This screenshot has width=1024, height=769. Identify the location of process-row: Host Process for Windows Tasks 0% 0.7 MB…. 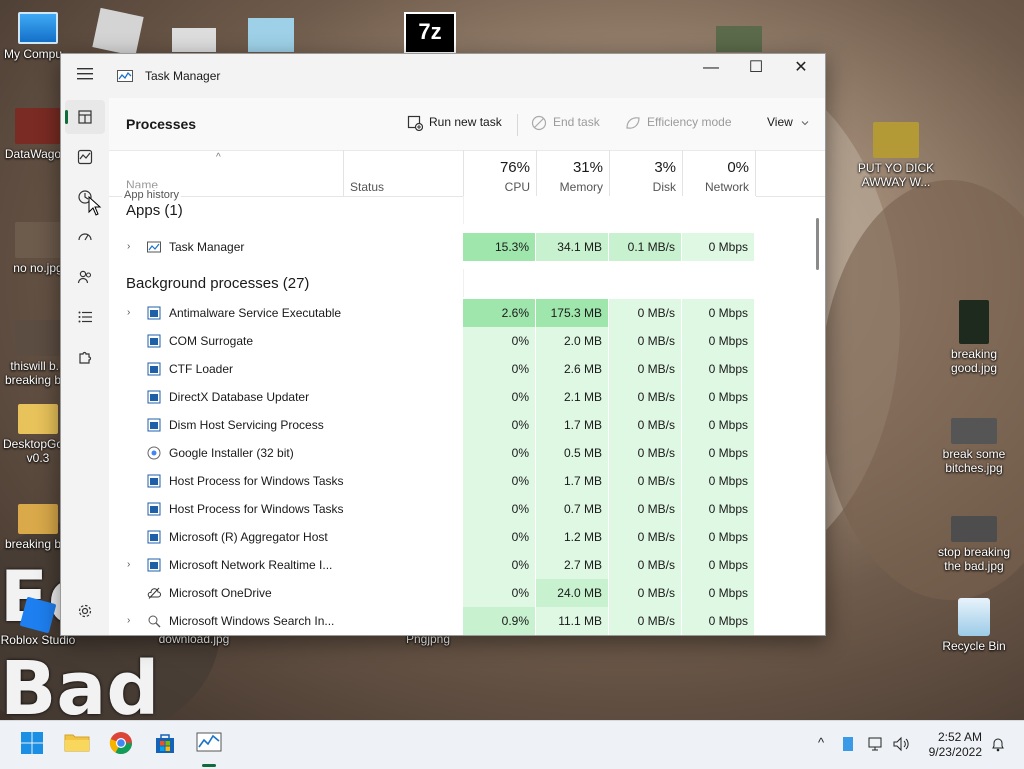
(467, 509).